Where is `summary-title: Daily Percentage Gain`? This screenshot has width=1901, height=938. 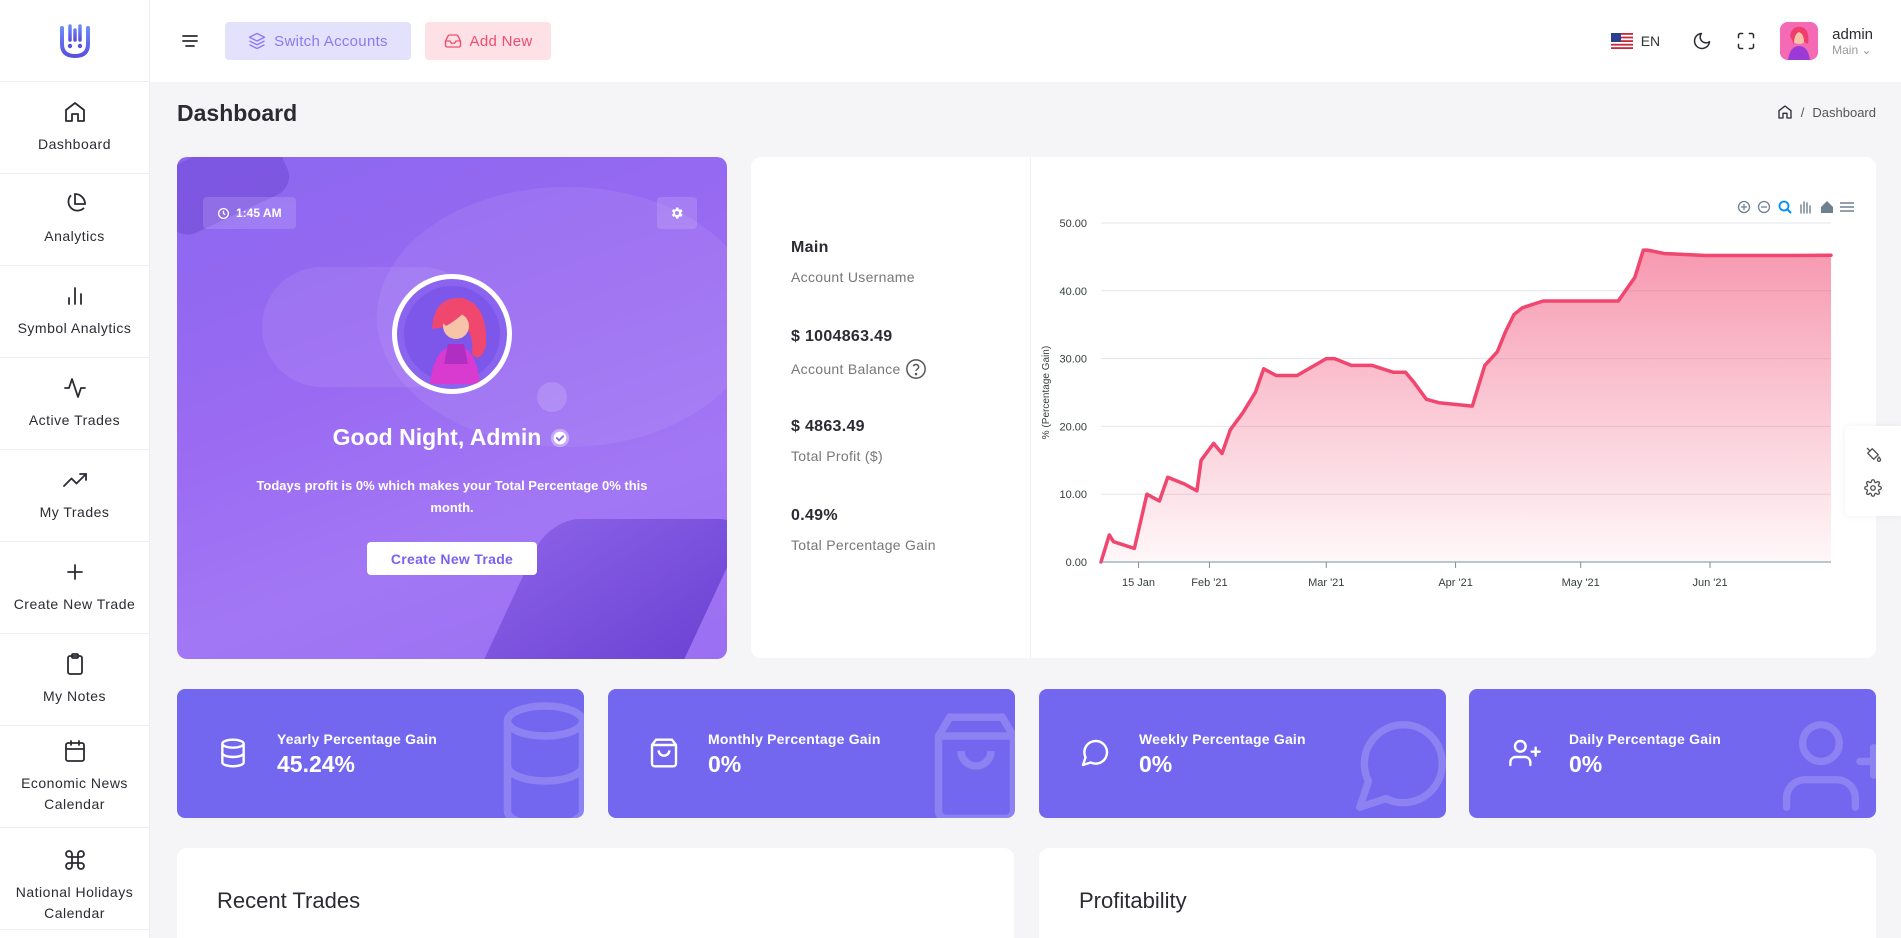 summary-title: Daily Percentage Gain is located at coordinates (1645, 739).